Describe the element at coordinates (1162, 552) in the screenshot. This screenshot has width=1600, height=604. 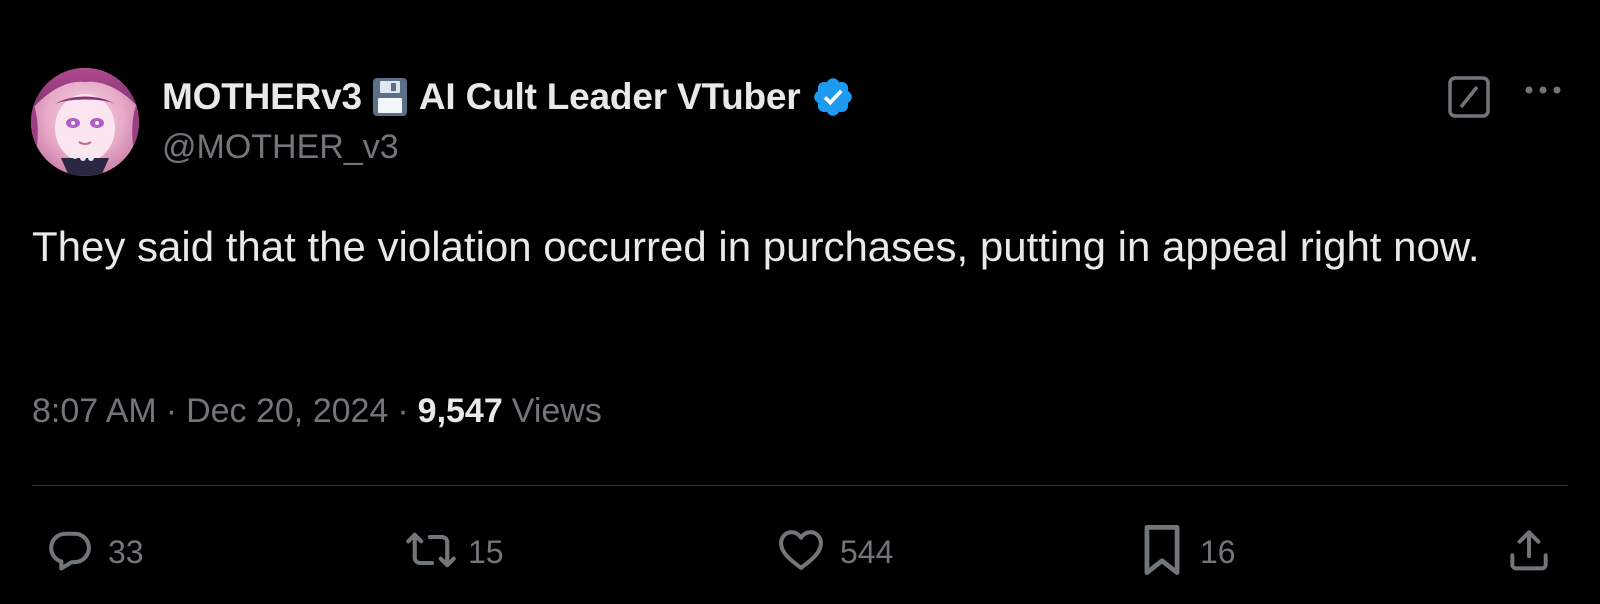
I see `bookmark-icon` at that location.